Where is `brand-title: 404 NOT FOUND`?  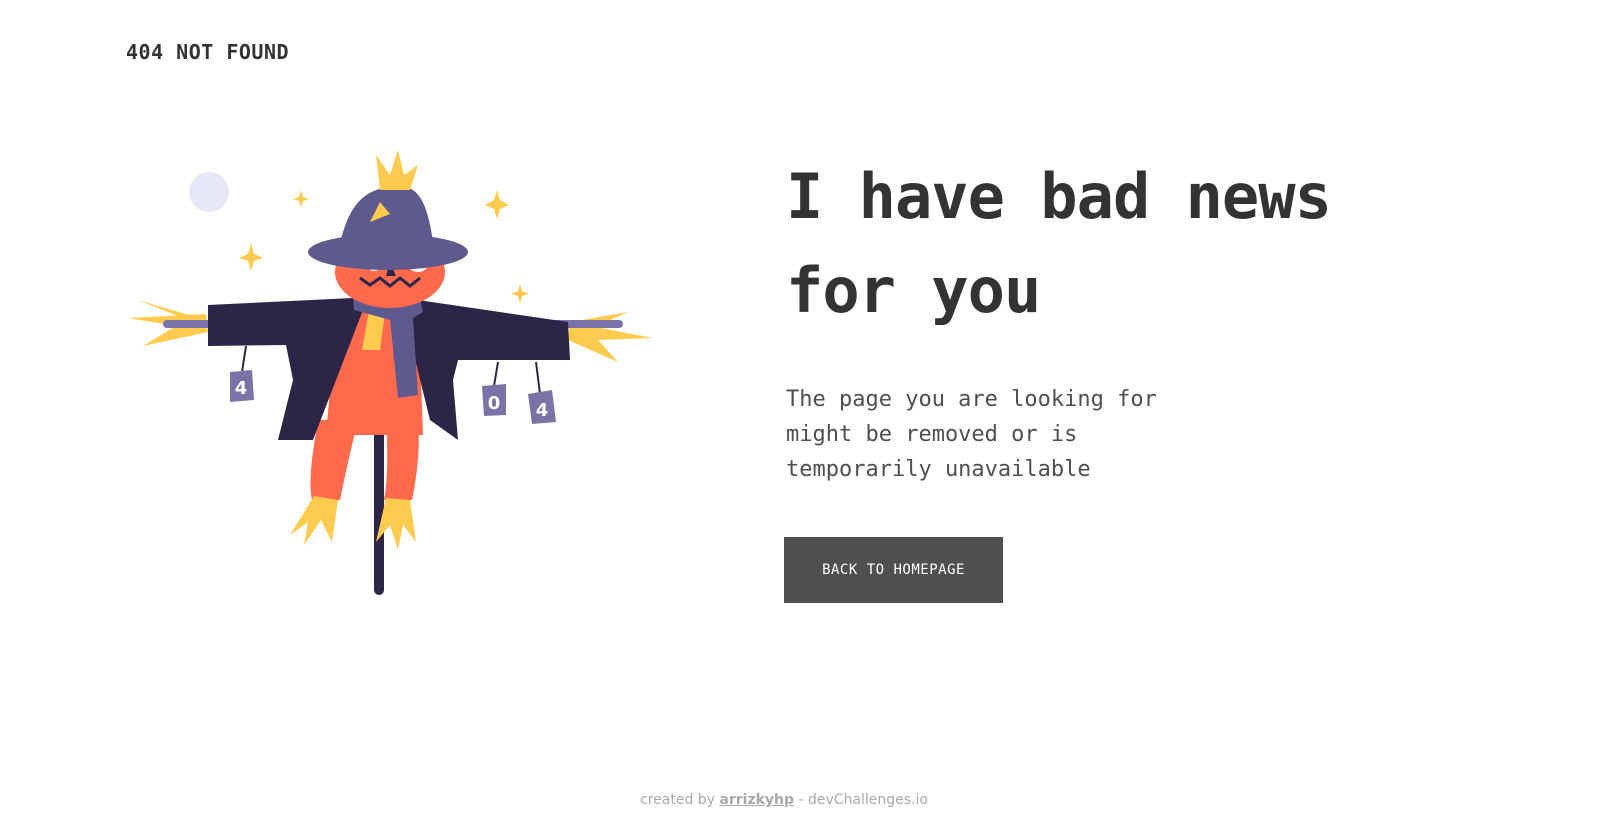
brand-title: 404 NOT FOUND is located at coordinates (208, 52).